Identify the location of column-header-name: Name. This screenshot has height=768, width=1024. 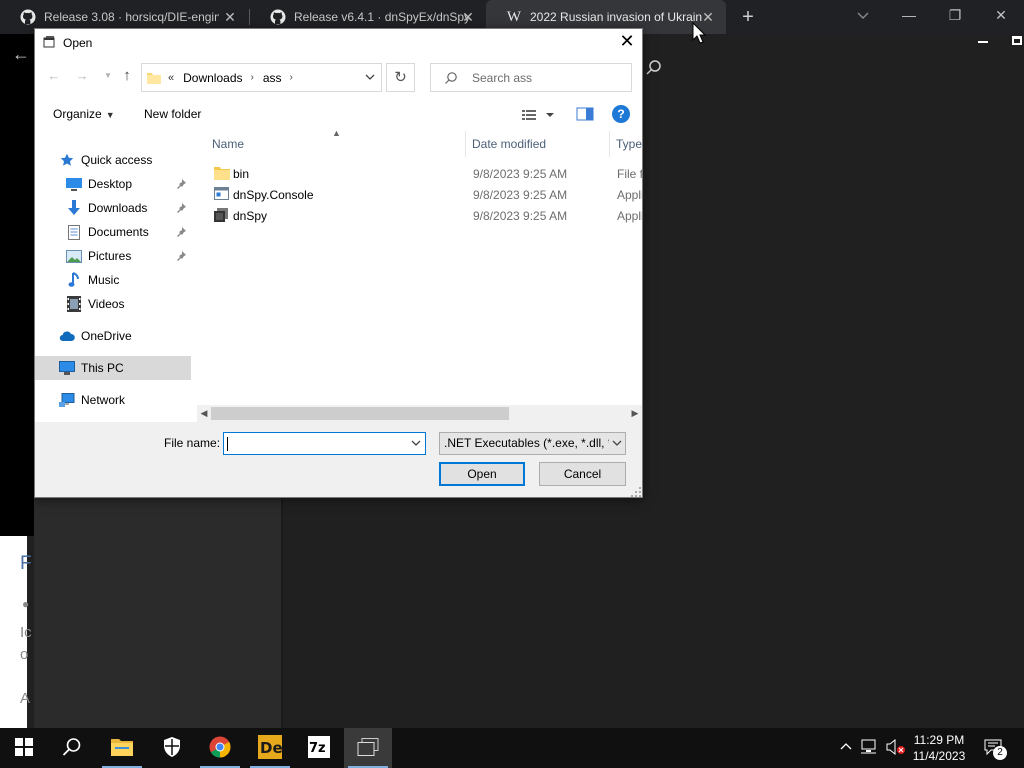
(228, 144).